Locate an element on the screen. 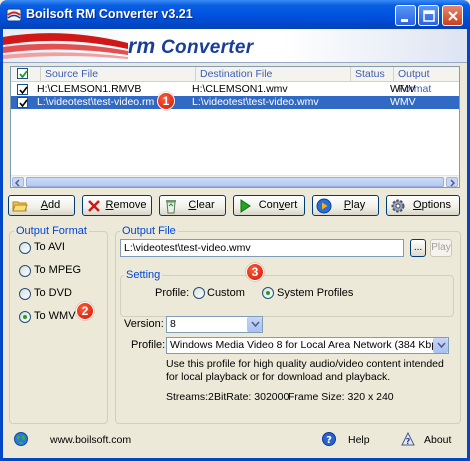  horizontal-scrollbar is located at coordinates (235, 181).